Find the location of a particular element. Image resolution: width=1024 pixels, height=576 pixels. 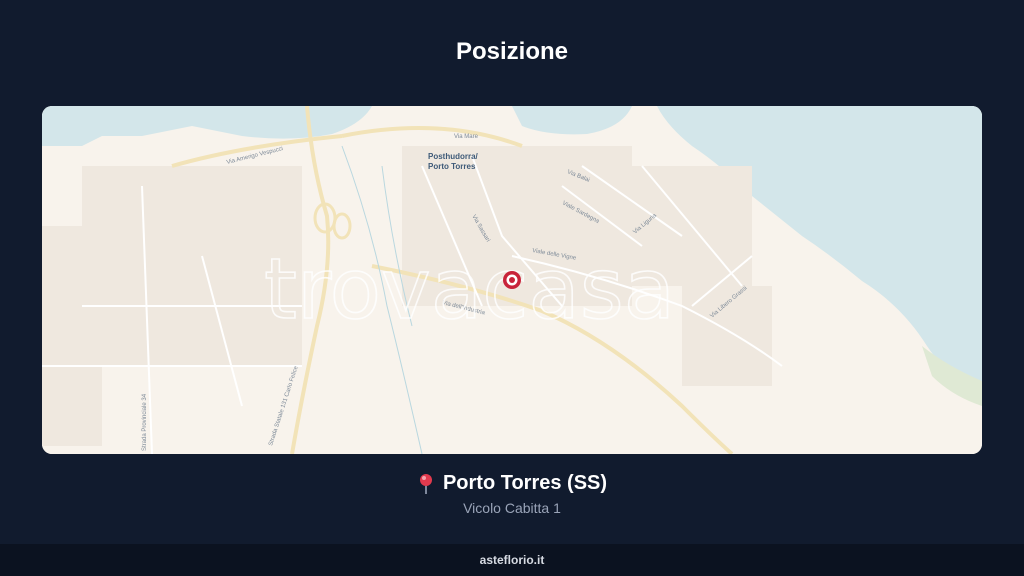

map-watermark: trovacasa is located at coordinates (469, 289).